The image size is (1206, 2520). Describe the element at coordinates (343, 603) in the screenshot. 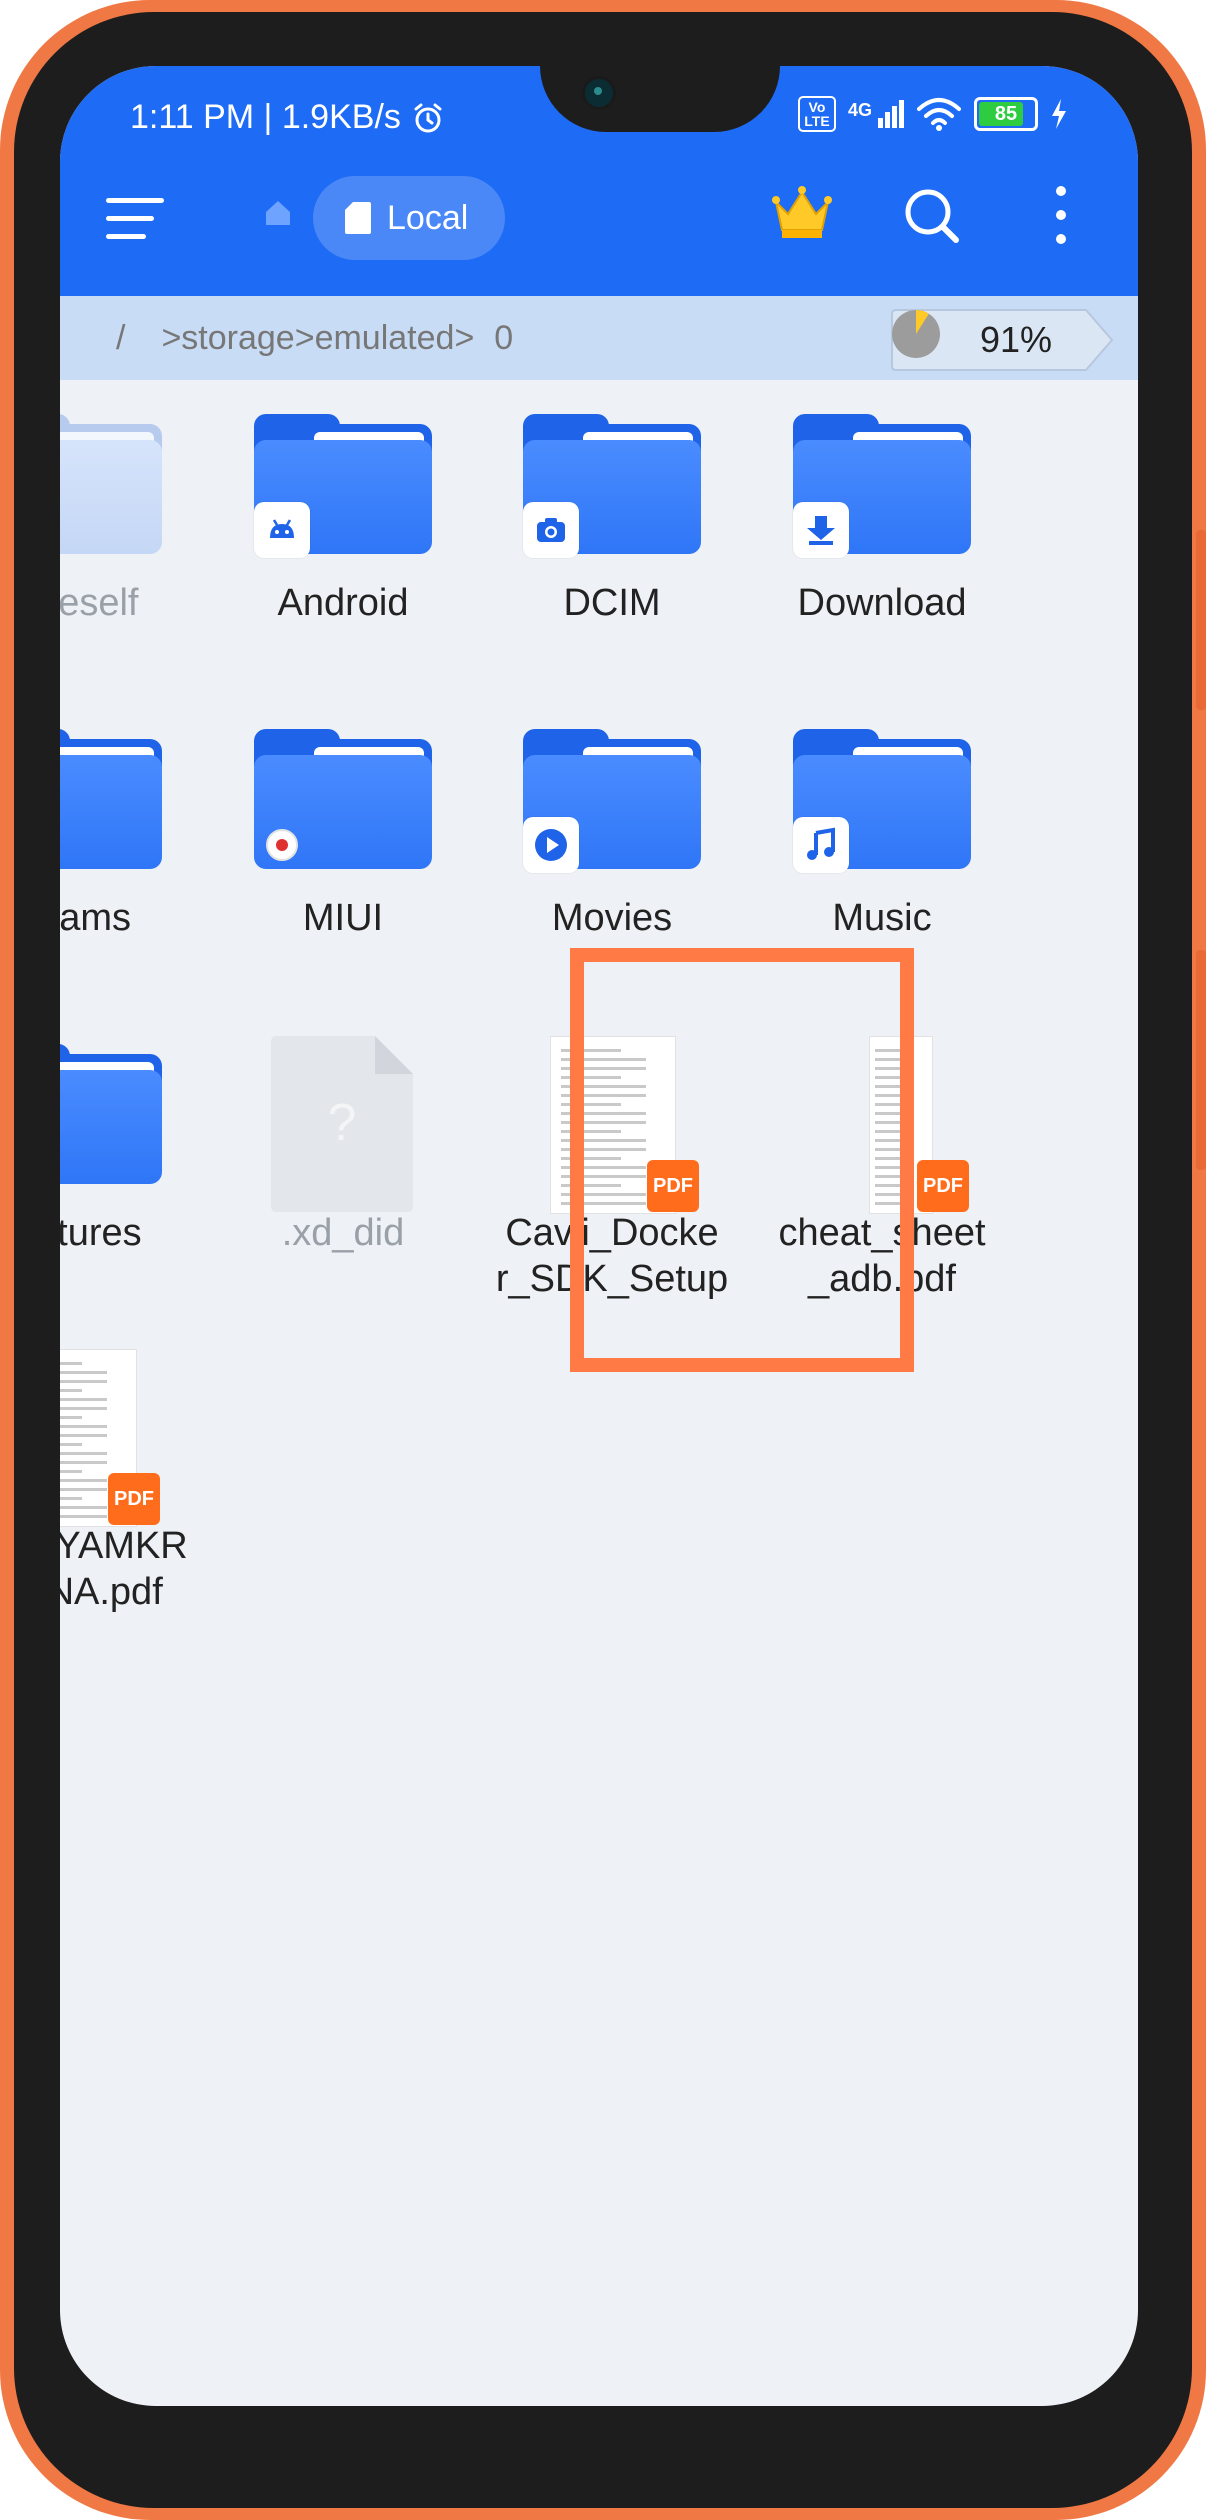

I see `item-name: Android` at that location.